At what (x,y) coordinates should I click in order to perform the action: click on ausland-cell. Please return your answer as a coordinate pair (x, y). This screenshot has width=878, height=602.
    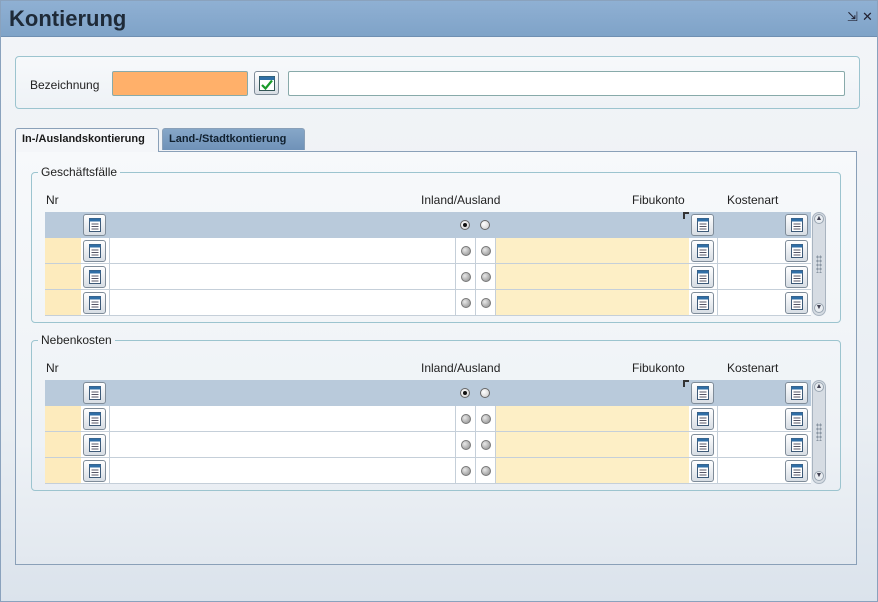
    Looking at the image, I should click on (485, 393).